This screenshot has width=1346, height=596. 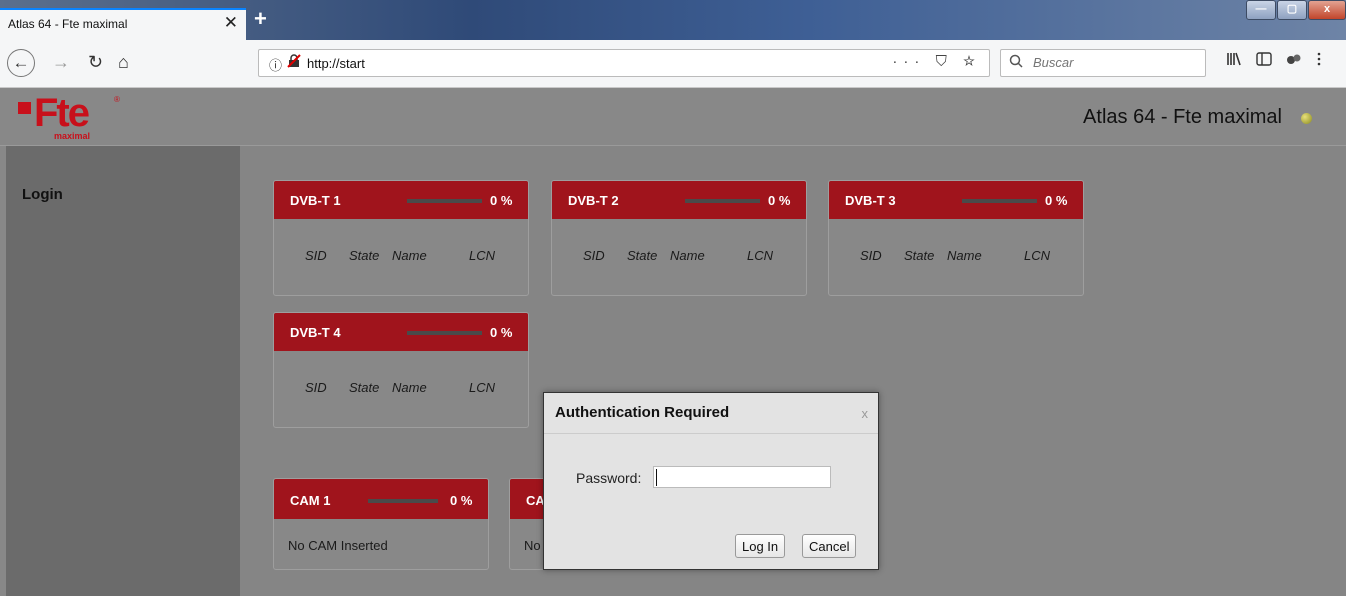 I want to click on cam-message: No CAM Inserted, so click(x=338, y=545).